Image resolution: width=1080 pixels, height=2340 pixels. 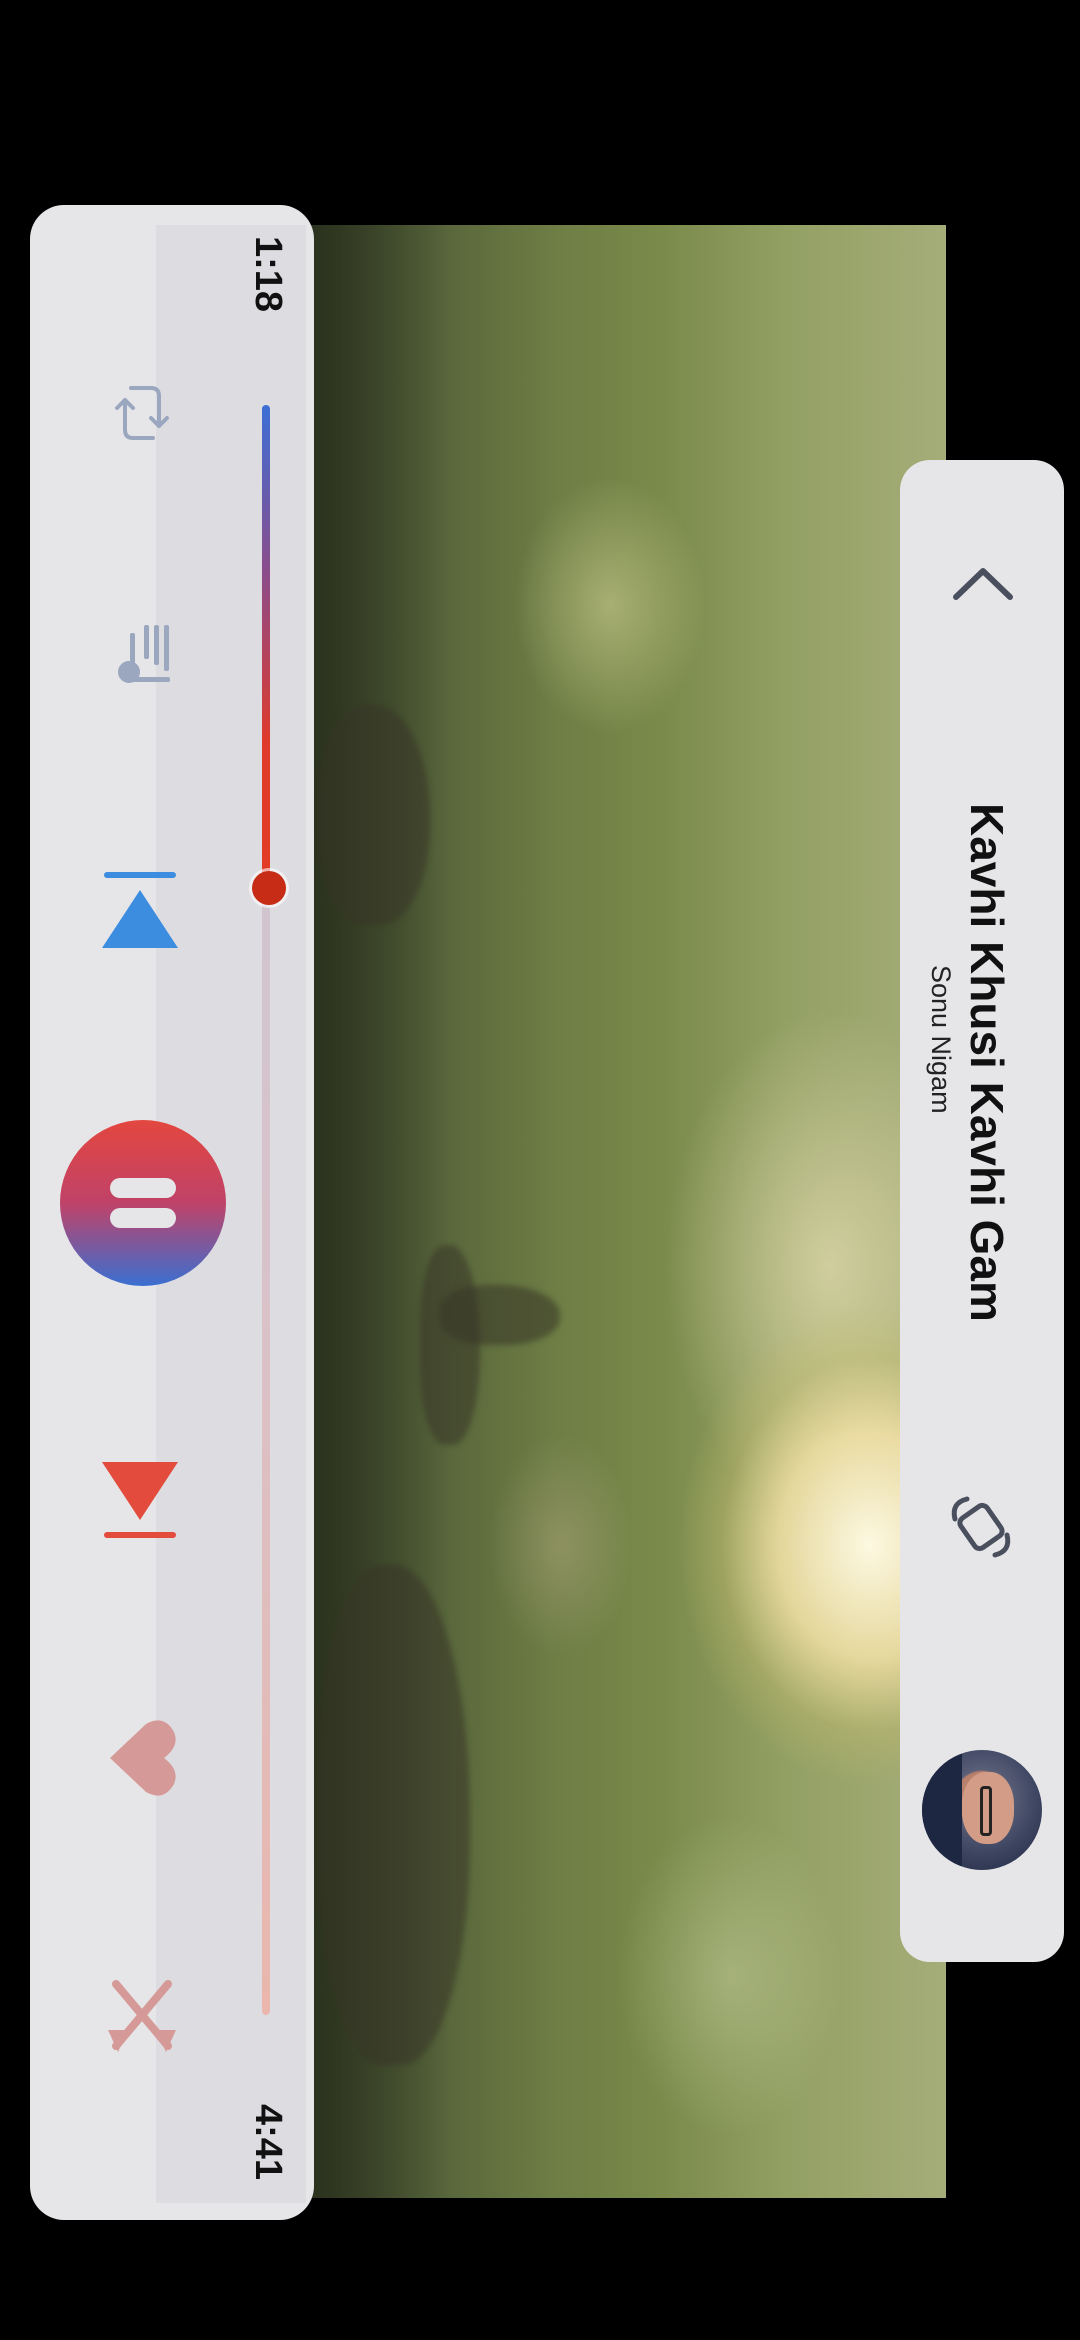 I want to click on total-time: 4:41, so click(x=268, y=2142).